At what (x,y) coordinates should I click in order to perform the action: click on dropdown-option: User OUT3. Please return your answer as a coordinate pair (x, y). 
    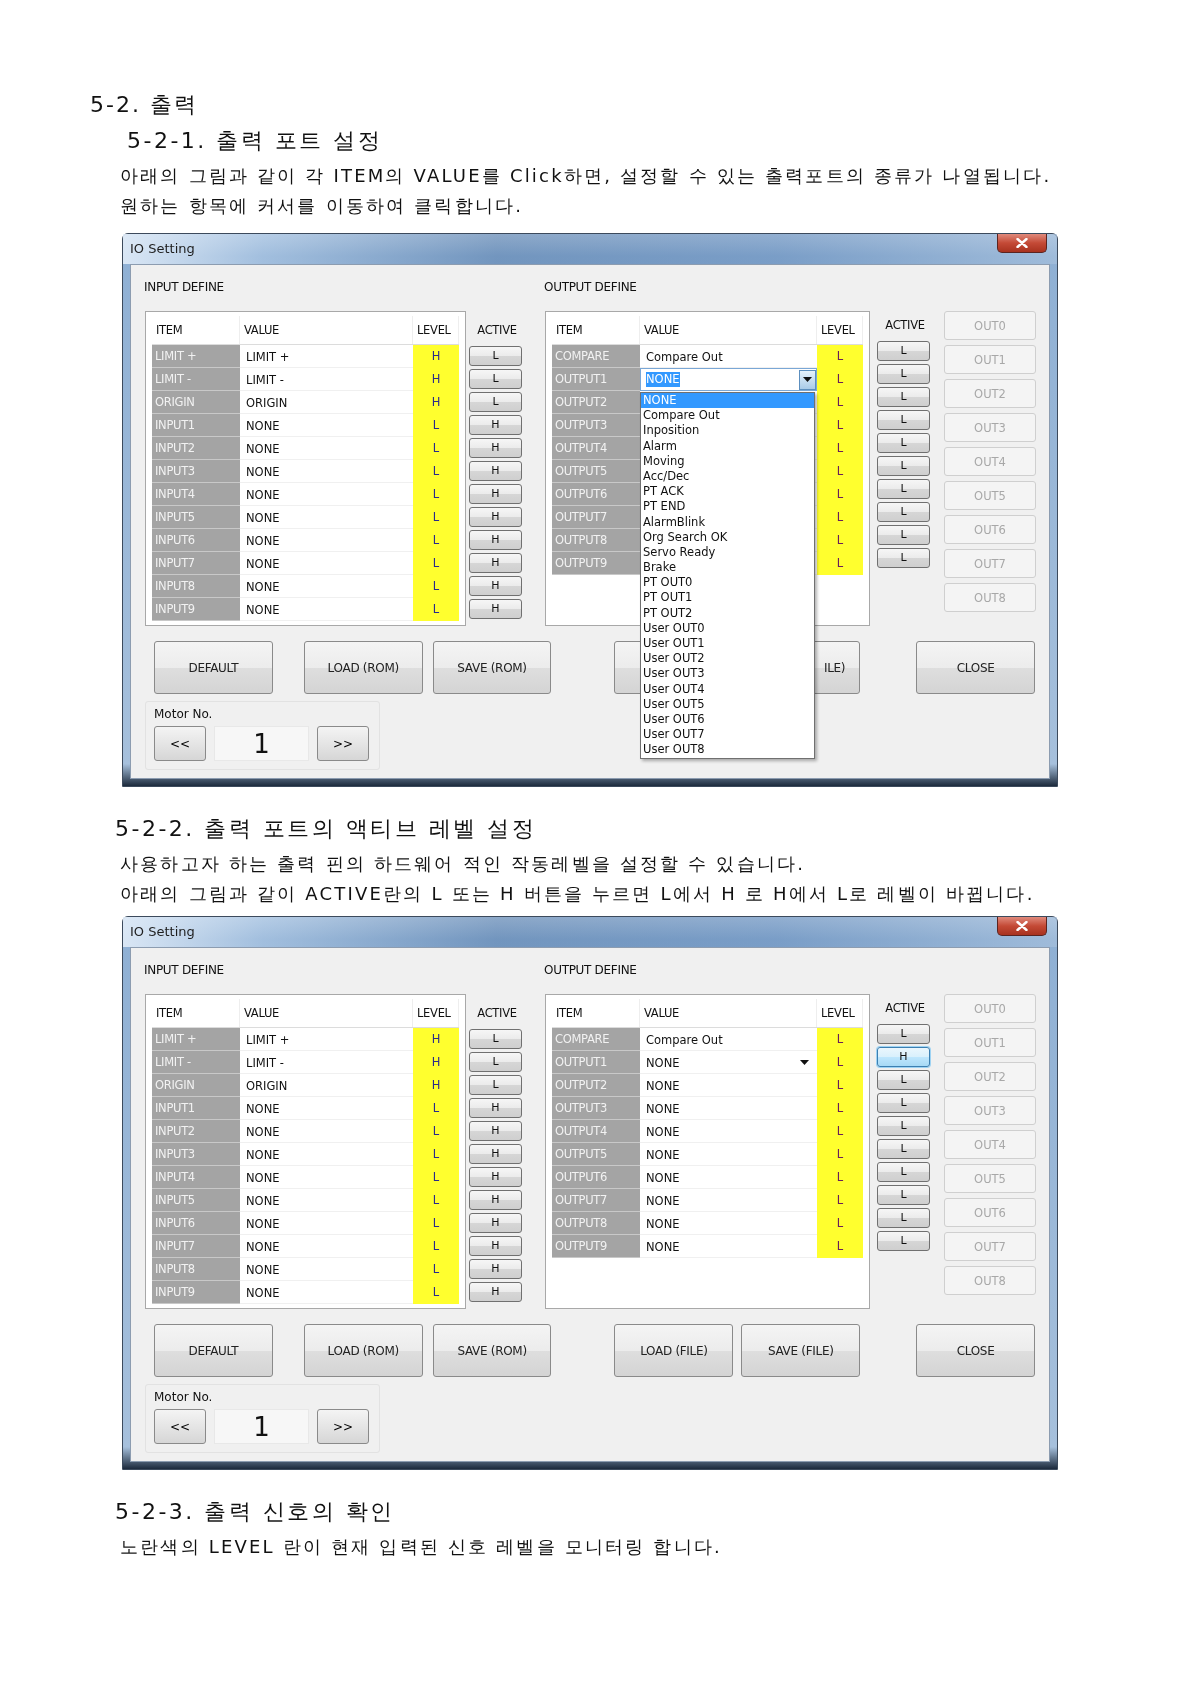
    Looking at the image, I should click on (727, 674).